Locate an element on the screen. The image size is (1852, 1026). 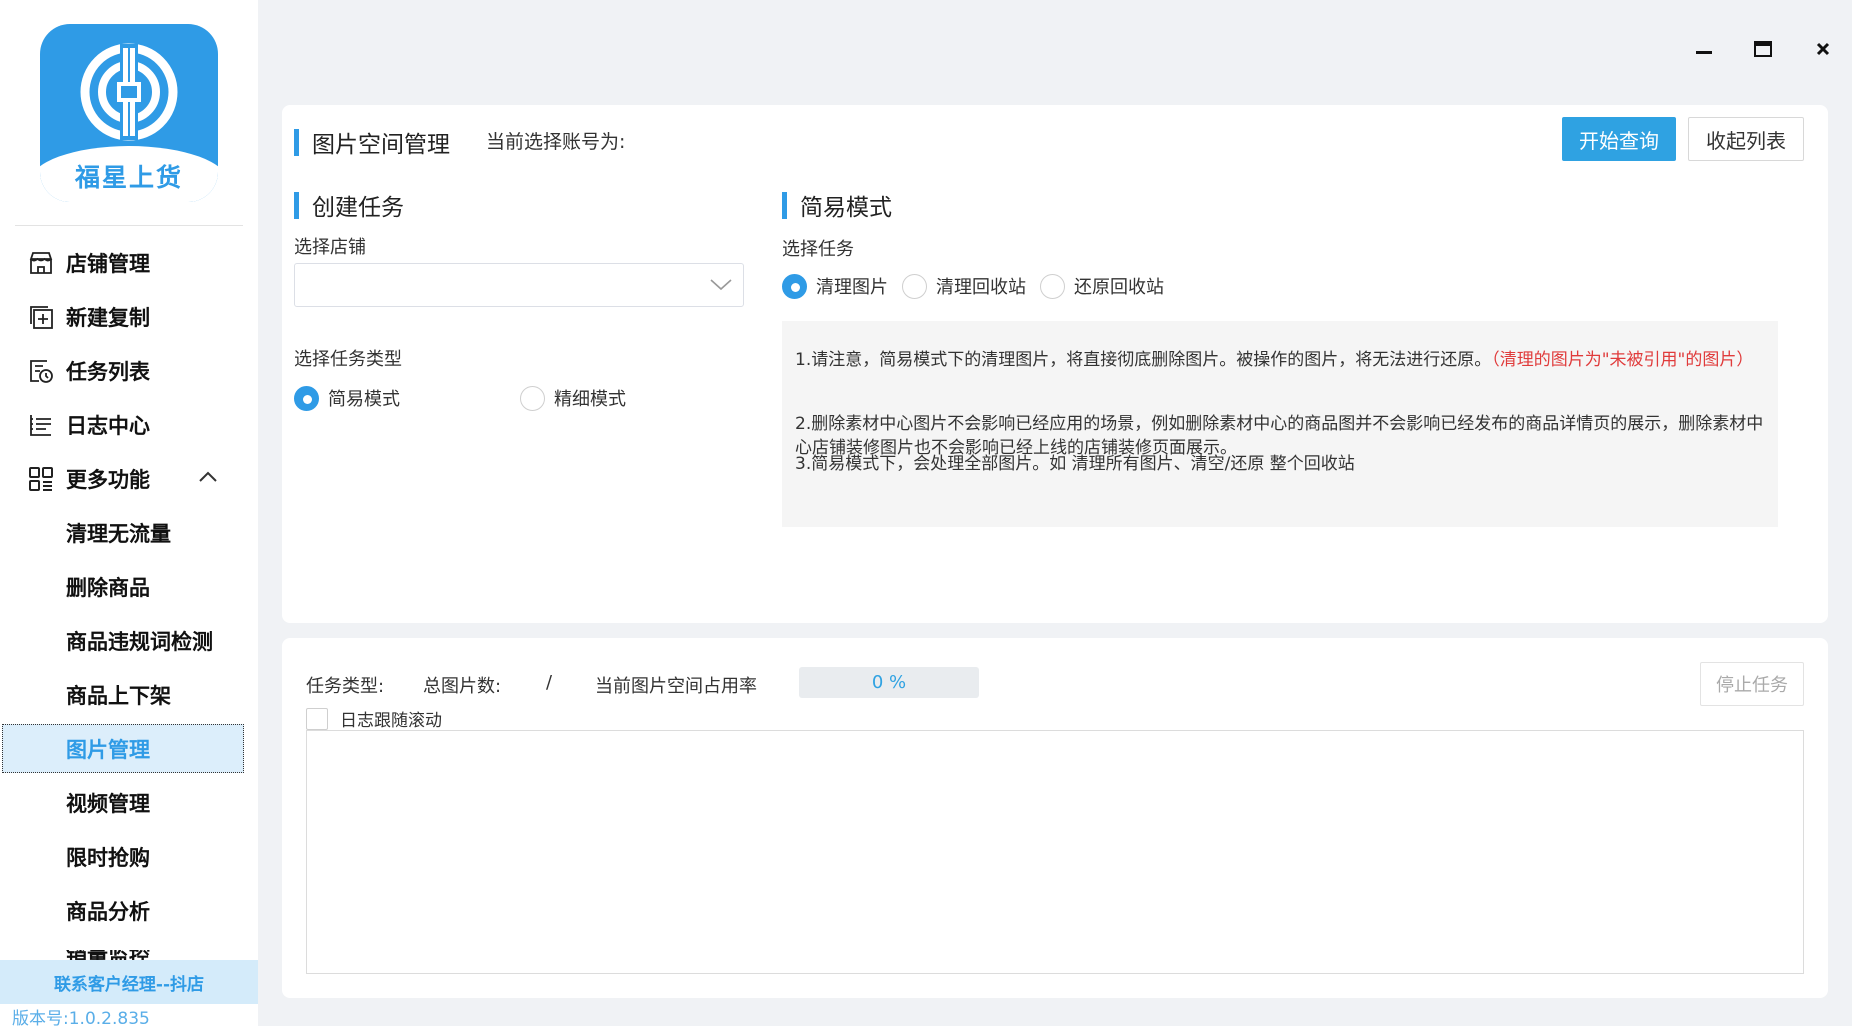
sidebar-item-label: 店铺管理 is located at coordinates (108, 264).